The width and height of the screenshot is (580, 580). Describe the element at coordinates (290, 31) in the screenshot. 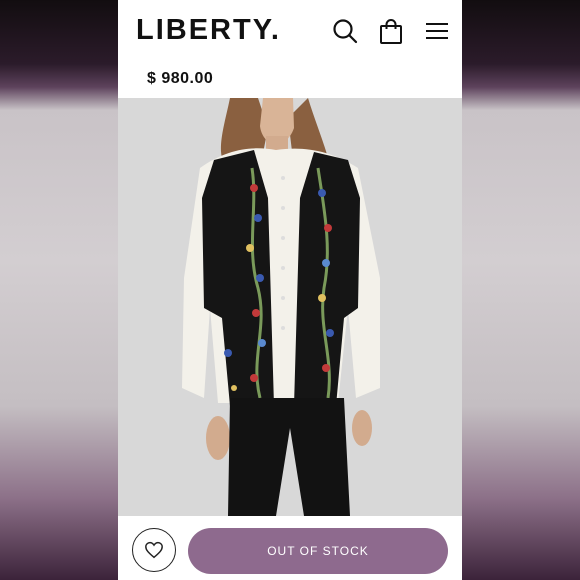

I see `site-header: LIBERTY.` at that location.